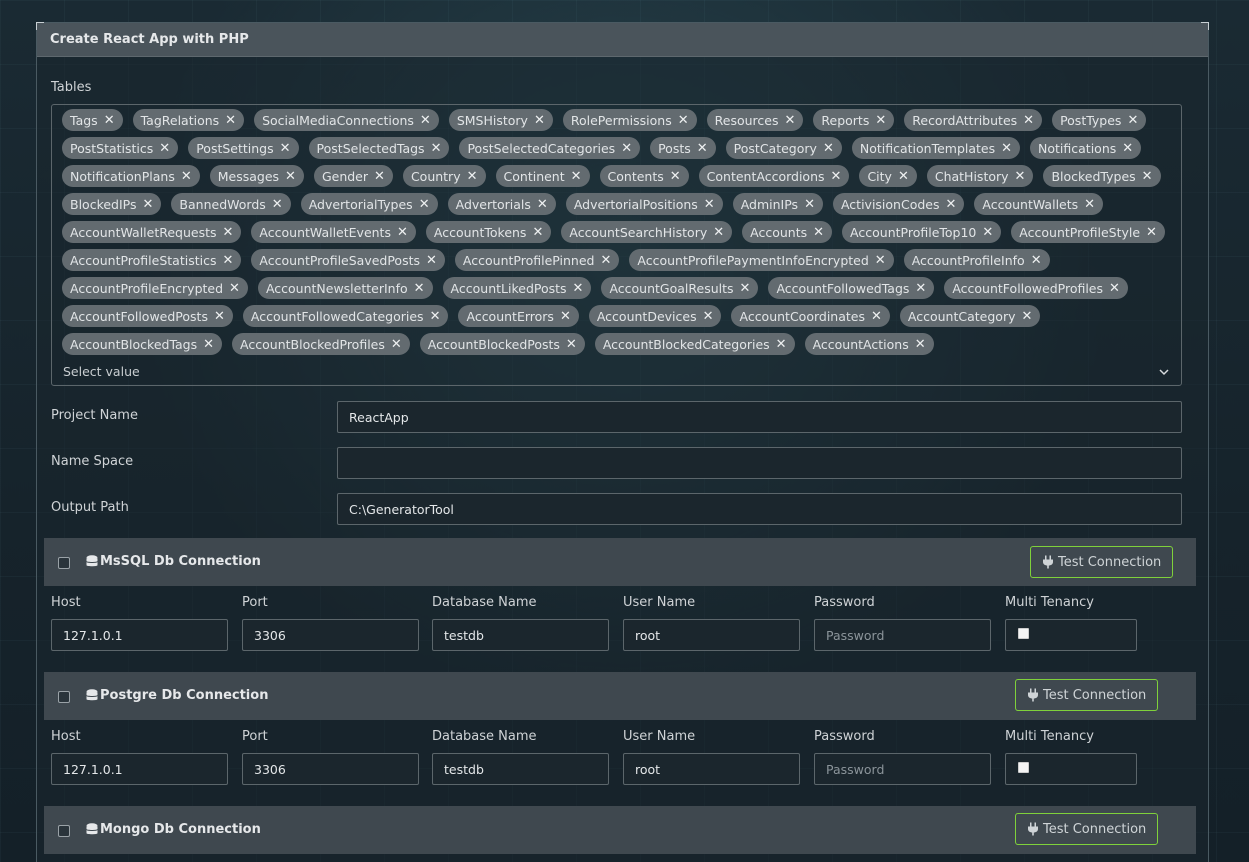  What do you see at coordinates (64, 697) in the screenshot?
I see `postgre-enable-checkbox` at bounding box center [64, 697].